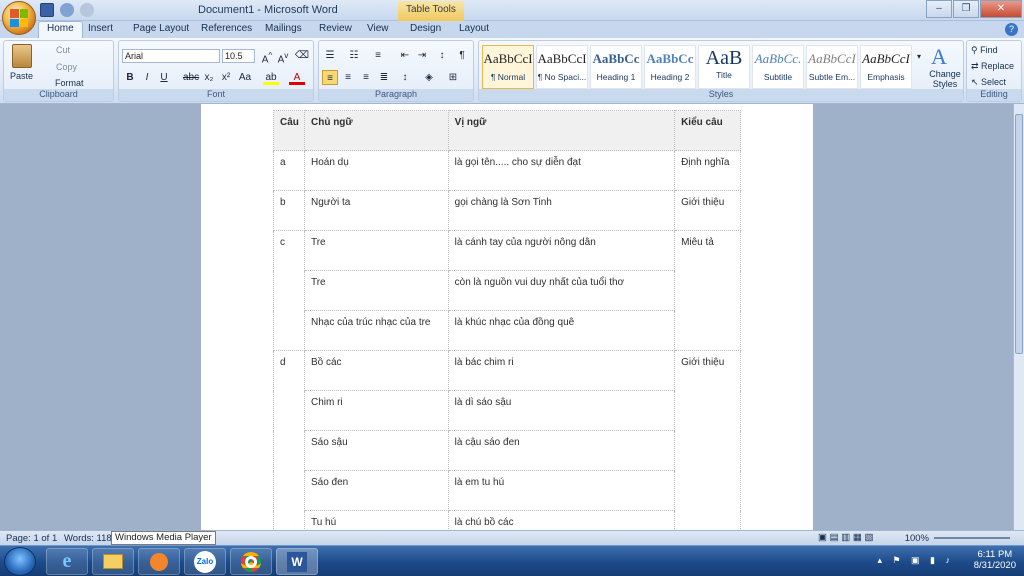  I want to click on zalo-icon: Zalo, so click(205, 561).